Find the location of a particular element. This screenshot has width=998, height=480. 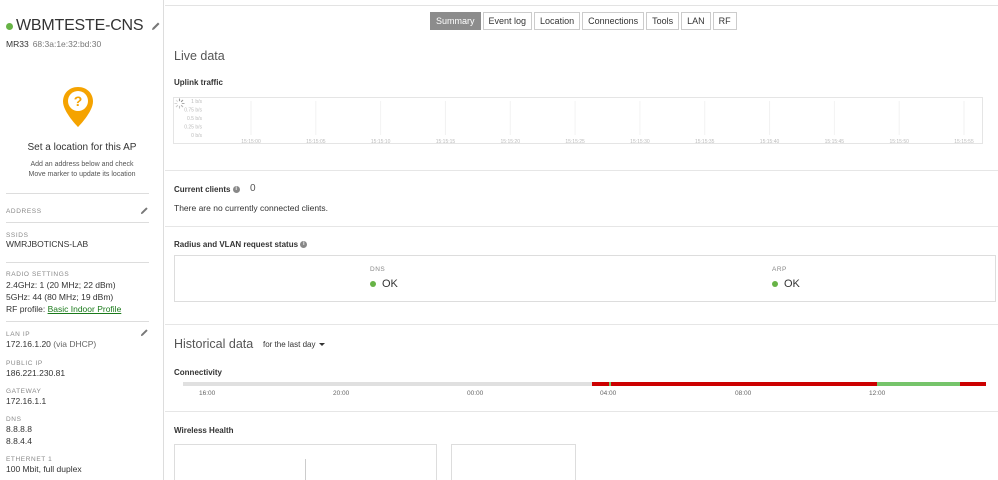

uplink-traffic-label: Uplink traffic is located at coordinates (198, 82).